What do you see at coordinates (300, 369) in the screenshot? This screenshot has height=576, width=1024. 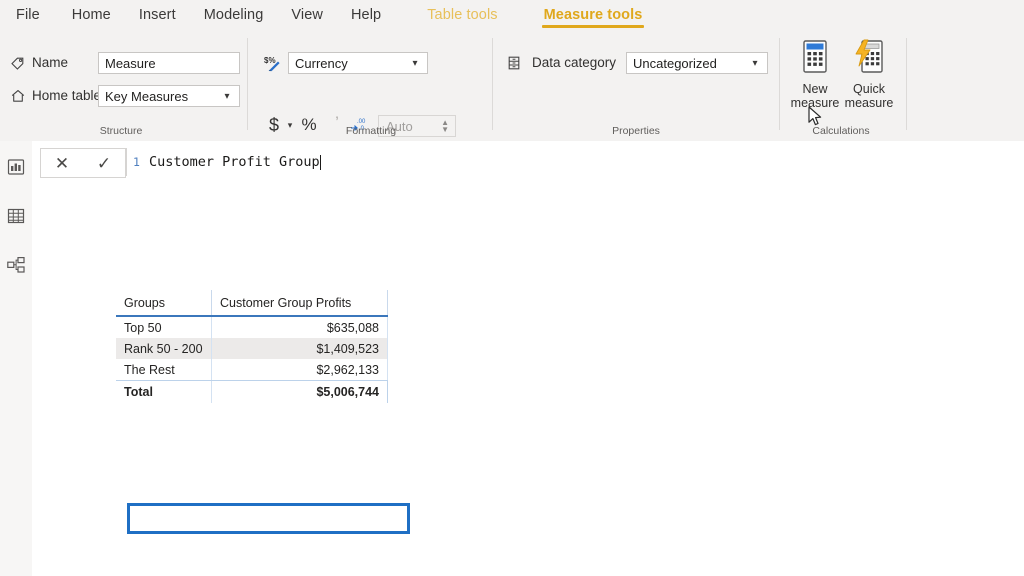 I see `cell-profit: $2,962,133` at bounding box center [300, 369].